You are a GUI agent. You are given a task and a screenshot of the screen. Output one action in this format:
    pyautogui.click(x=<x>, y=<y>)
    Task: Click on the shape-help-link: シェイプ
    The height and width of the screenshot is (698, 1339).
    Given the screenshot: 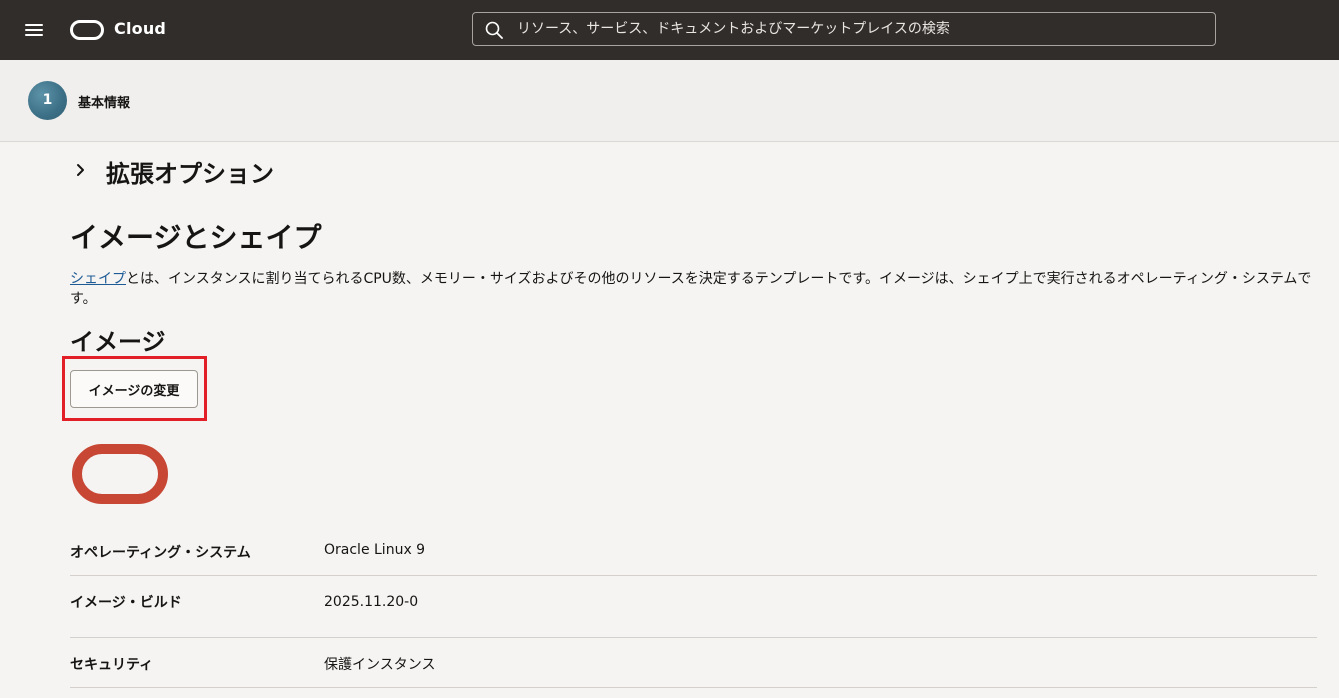 What is the action you would take?
    pyautogui.click(x=98, y=279)
    